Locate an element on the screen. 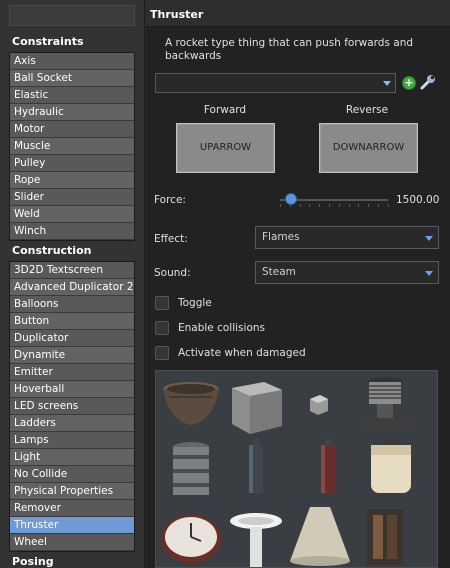  enable-collisions-checkbox is located at coordinates (162, 328).